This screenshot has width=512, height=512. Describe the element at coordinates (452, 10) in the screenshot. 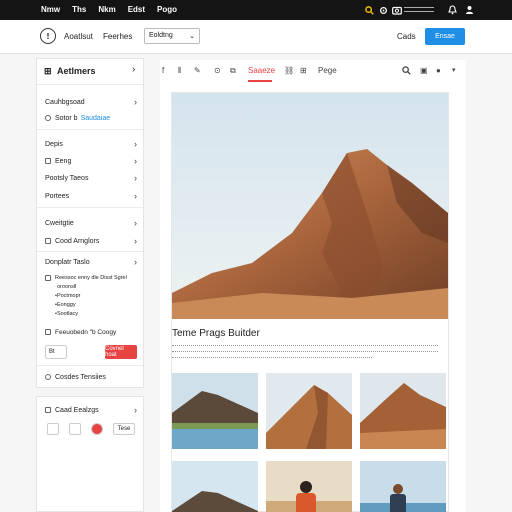

I see `notification-icon` at that location.